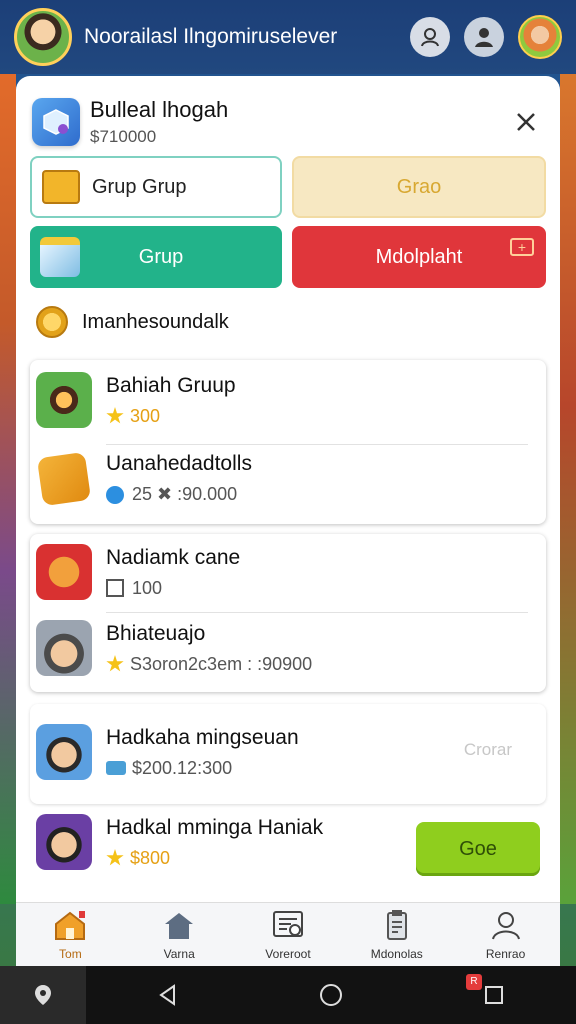 The height and width of the screenshot is (1024, 576). What do you see at coordinates (330, 995) in the screenshot?
I see `home-button` at bounding box center [330, 995].